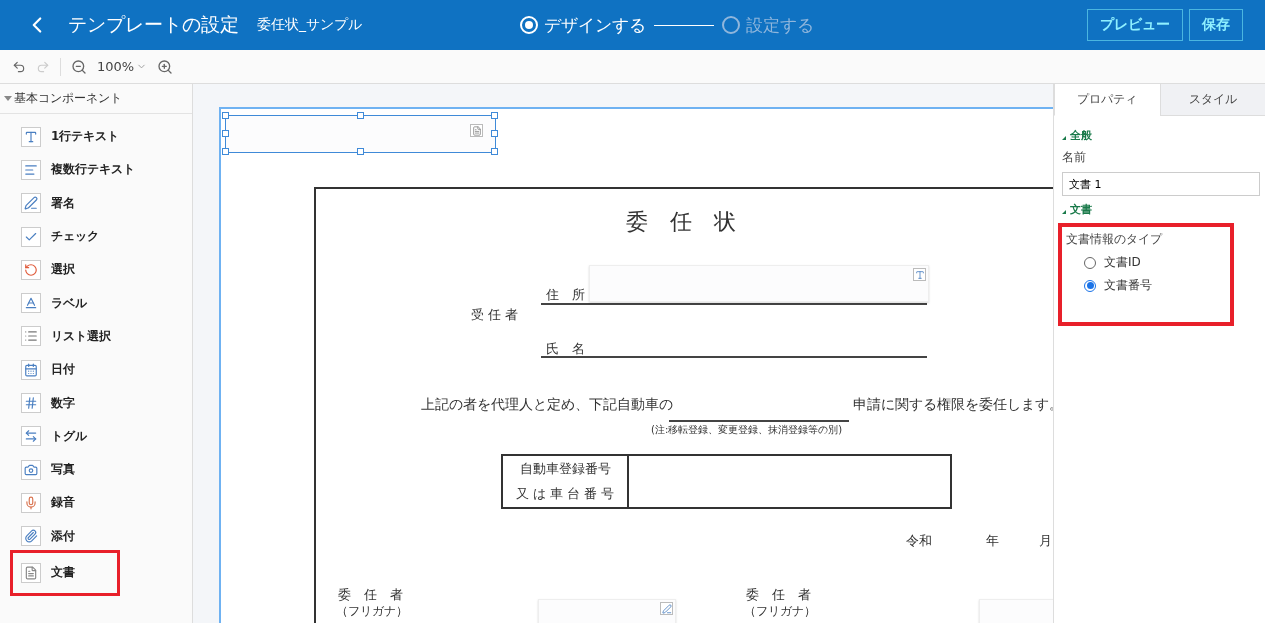  I want to click on field-label: 文書情報のタイプ, so click(1115, 239).